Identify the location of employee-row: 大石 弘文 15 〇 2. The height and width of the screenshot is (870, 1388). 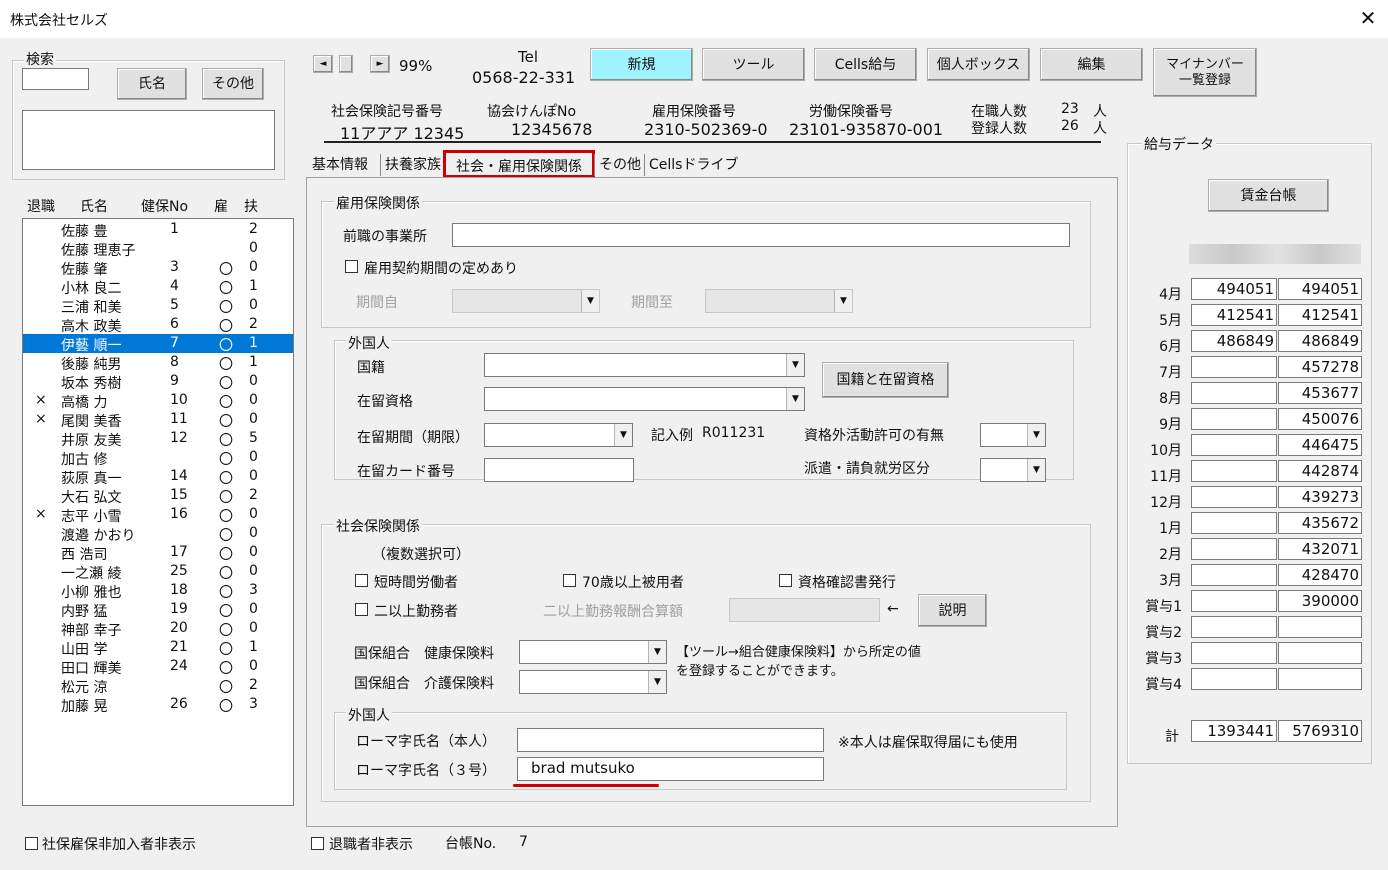
(158, 496).